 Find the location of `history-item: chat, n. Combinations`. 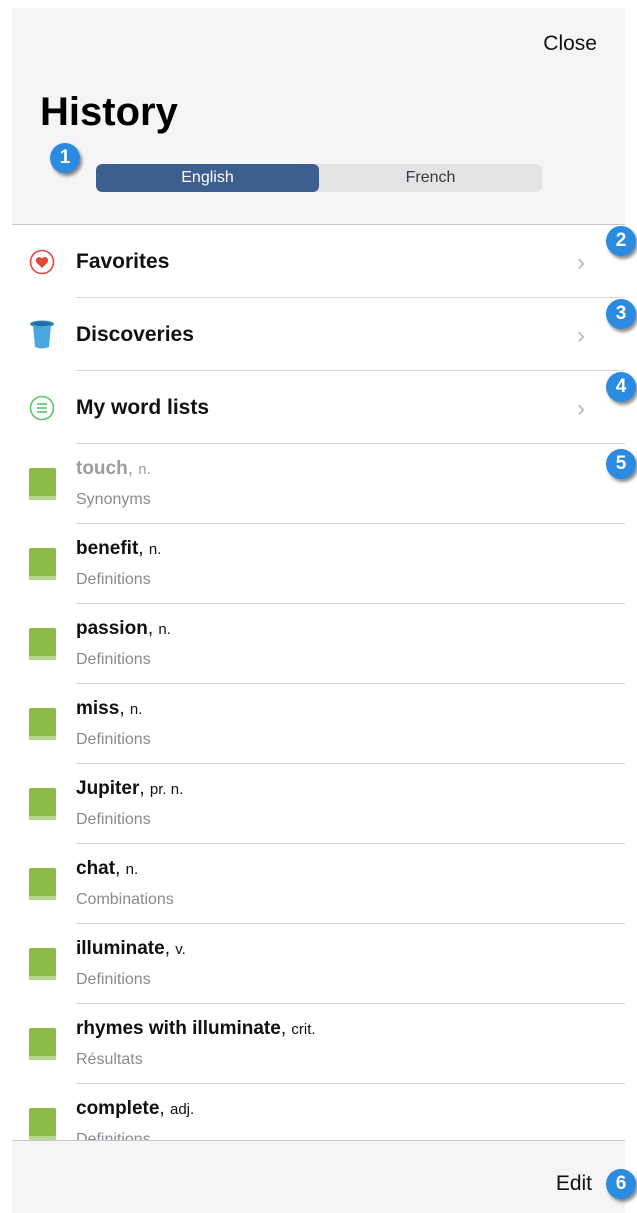

history-item: chat, n. Combinations is located at coordinates (318, 884).